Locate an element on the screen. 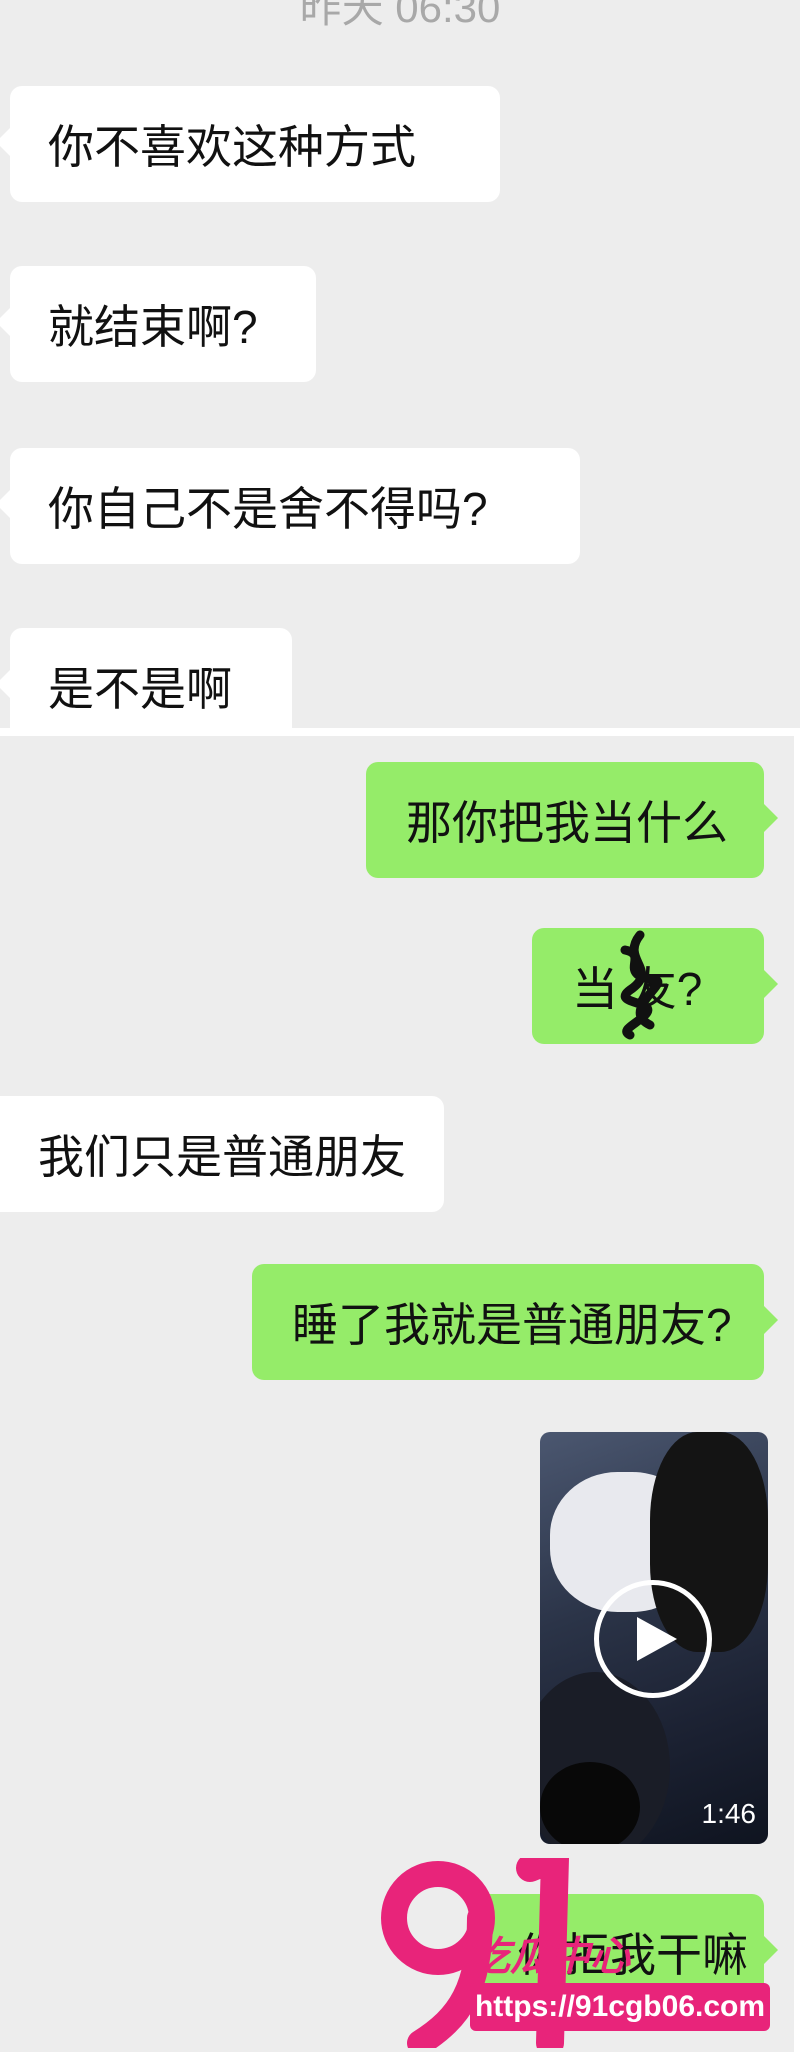 The width and height of the screenshot is (800, 2052). message-bubble-incoming: 你自己不是舍不得吗? is located at coordinates (290, 506).